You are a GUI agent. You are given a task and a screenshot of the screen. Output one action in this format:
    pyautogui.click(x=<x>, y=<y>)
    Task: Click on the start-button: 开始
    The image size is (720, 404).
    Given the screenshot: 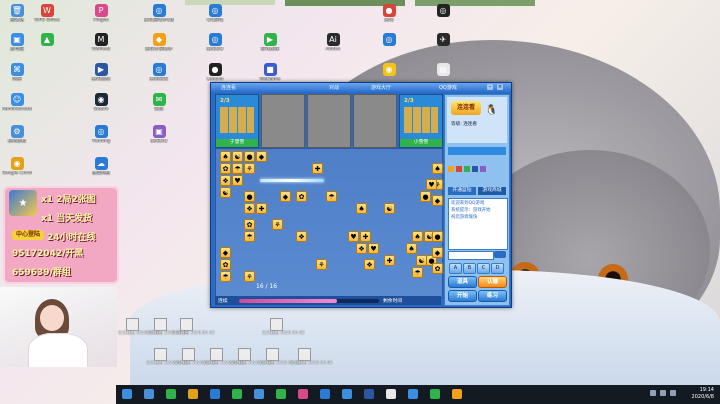 What is the action you would take?
    pyautogui.click(x=462, y=296)
    